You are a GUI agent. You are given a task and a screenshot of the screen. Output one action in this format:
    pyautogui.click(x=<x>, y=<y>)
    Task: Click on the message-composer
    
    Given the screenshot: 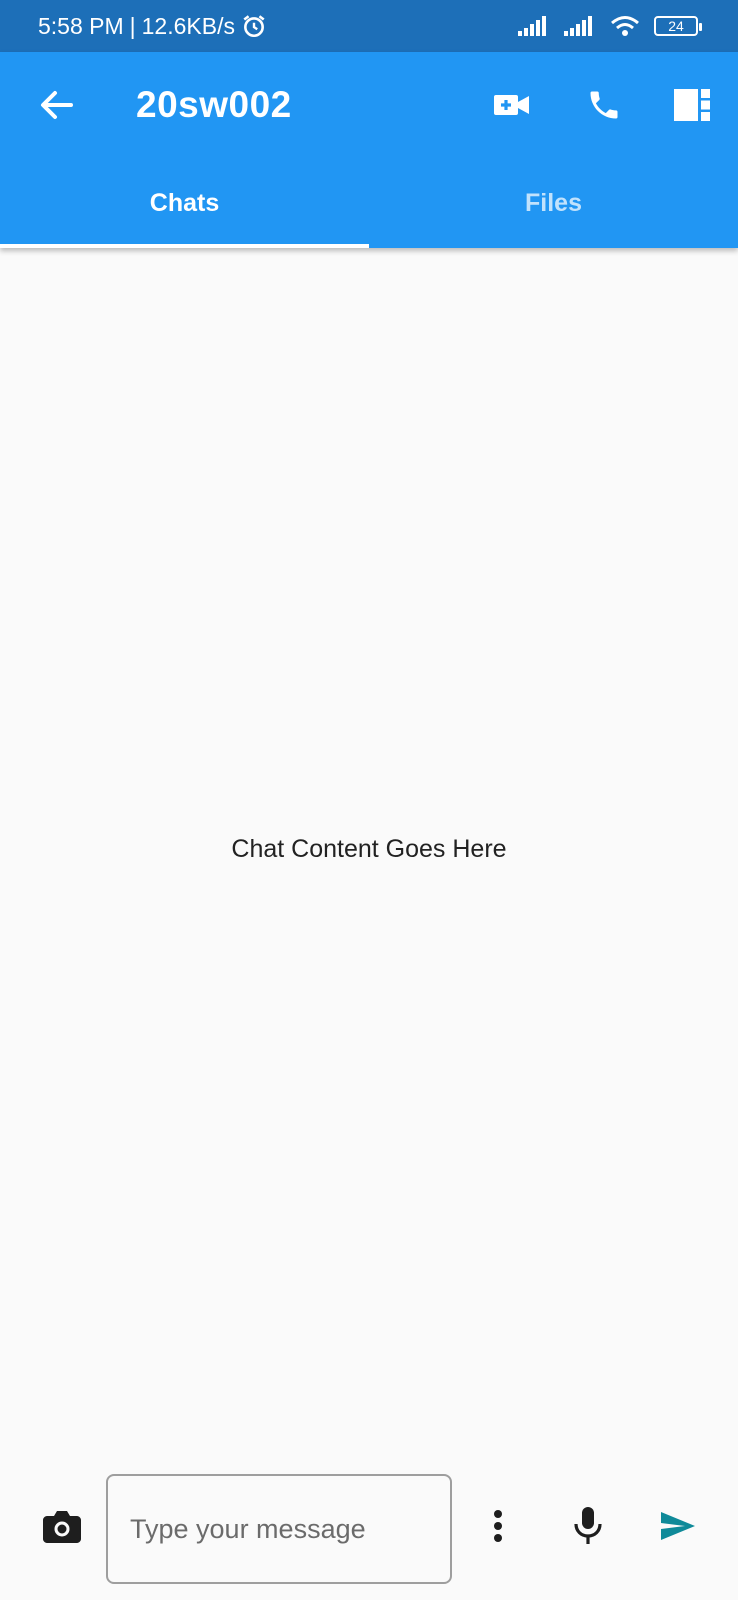 What is the action you would take?
    pyautogui.click(x=369, y=1527)
    